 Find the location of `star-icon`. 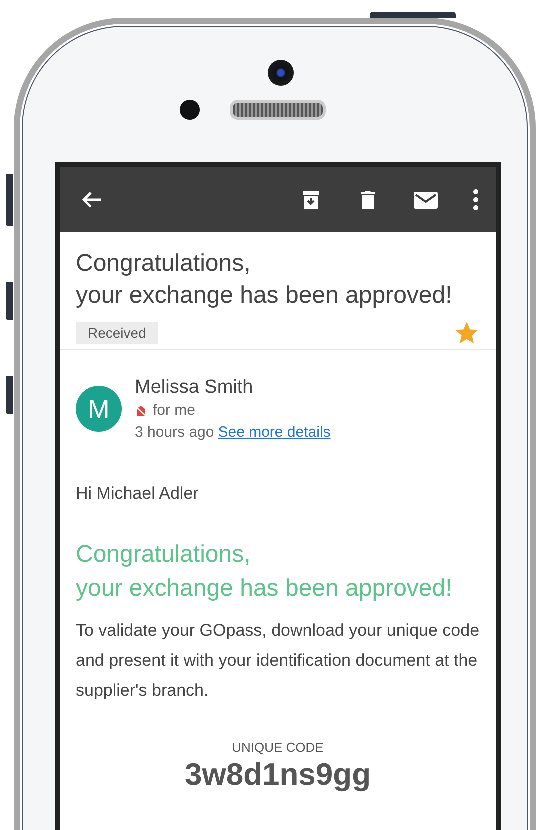

star-icon is located at coordinates (467, 333).